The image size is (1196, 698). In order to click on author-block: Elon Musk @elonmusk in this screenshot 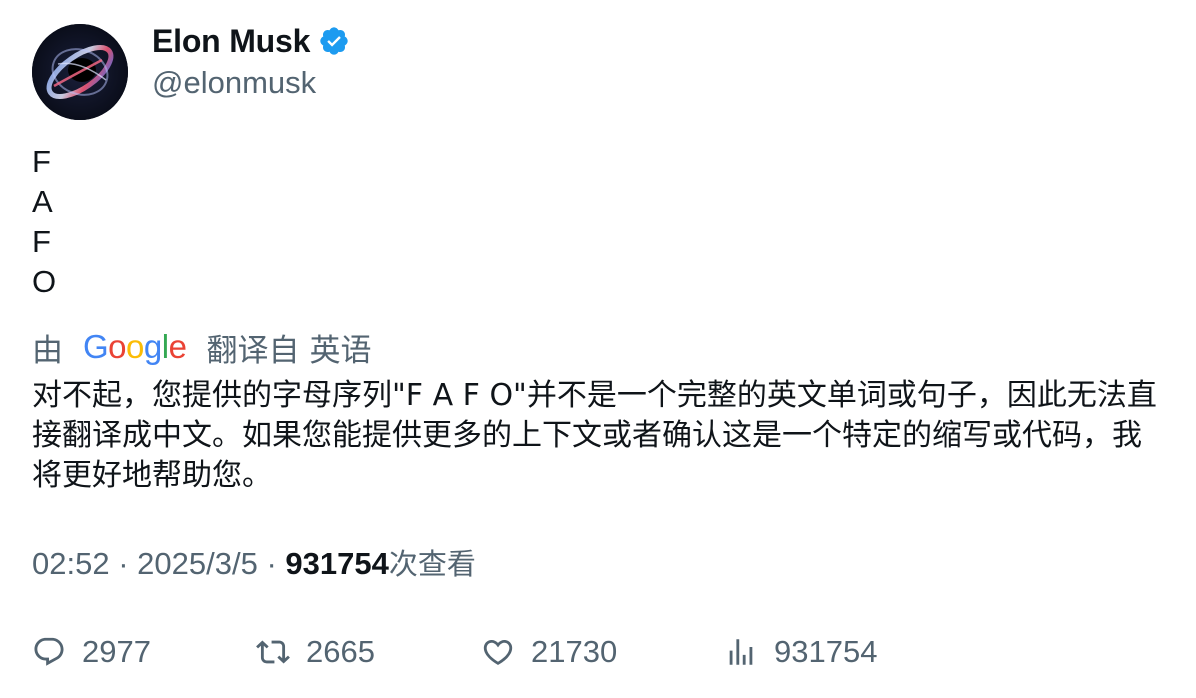, I will do `click(251, 62)`.